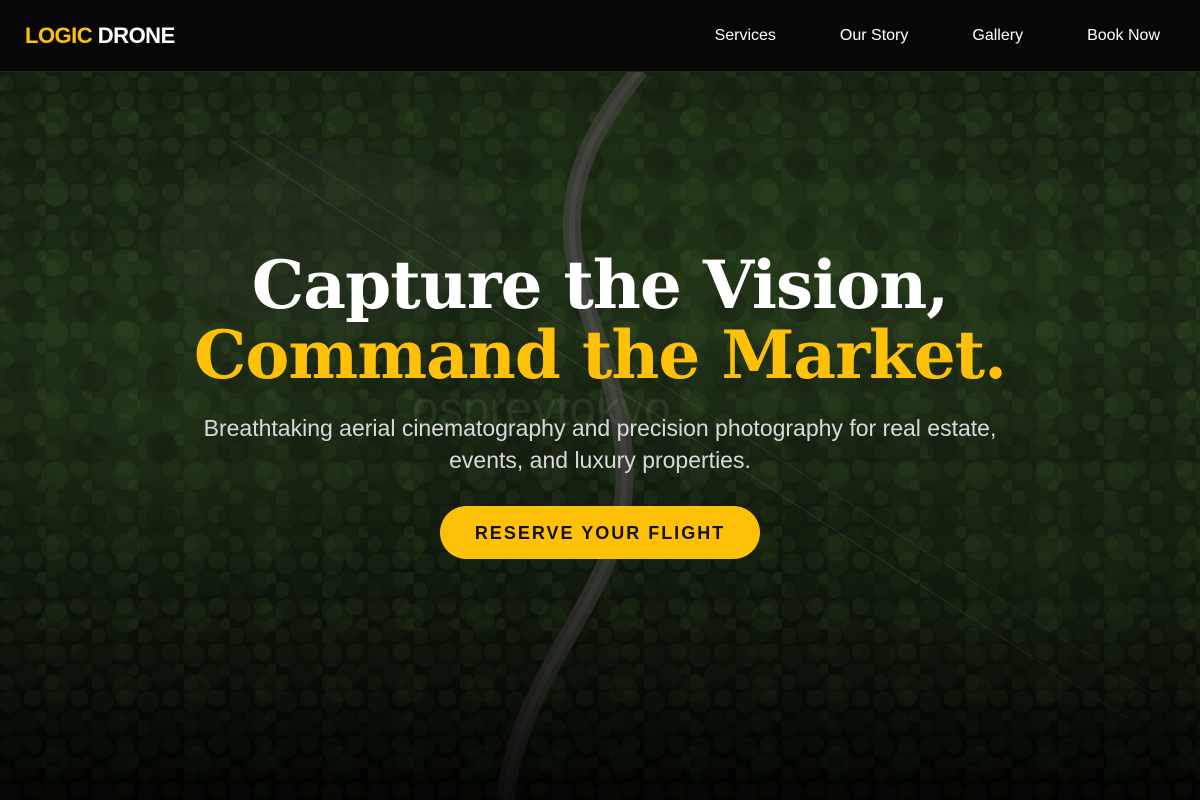 The width and height of the screenshot is (1200, 800). I want to click on reserve-flight-button: RESERVE YOUR FLIGHT, so click(600, 532).